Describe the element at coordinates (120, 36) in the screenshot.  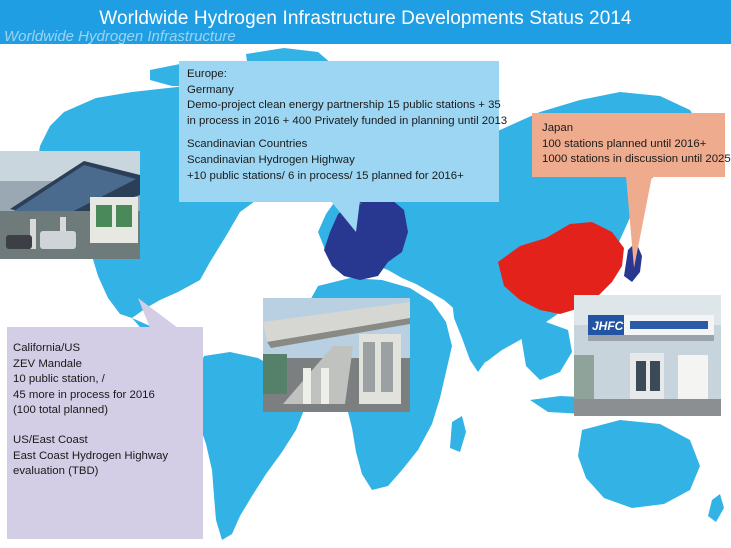
I see `title-ghost-line: Worldwide Hydrogen Infrastructure` at that location.